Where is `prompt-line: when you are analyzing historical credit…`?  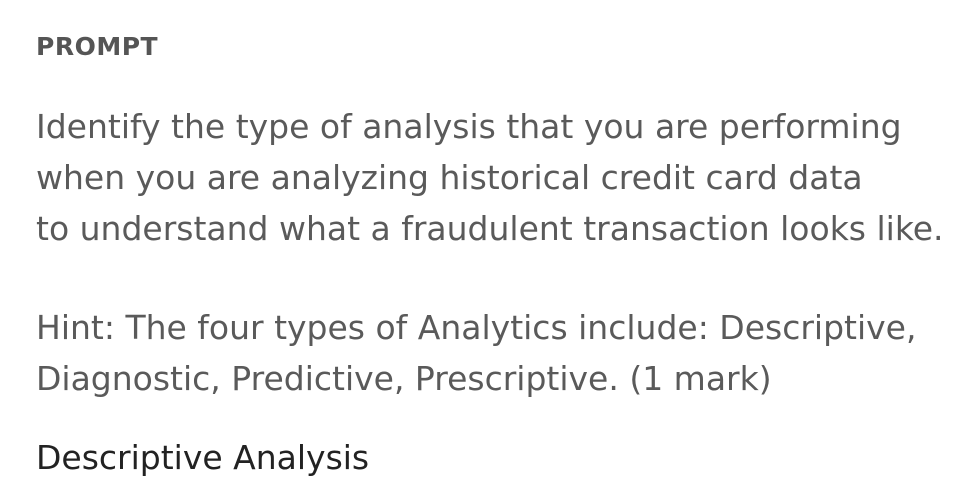 prompt-line: when you are analyzing historical credit… is located at coordinates (449, 177).